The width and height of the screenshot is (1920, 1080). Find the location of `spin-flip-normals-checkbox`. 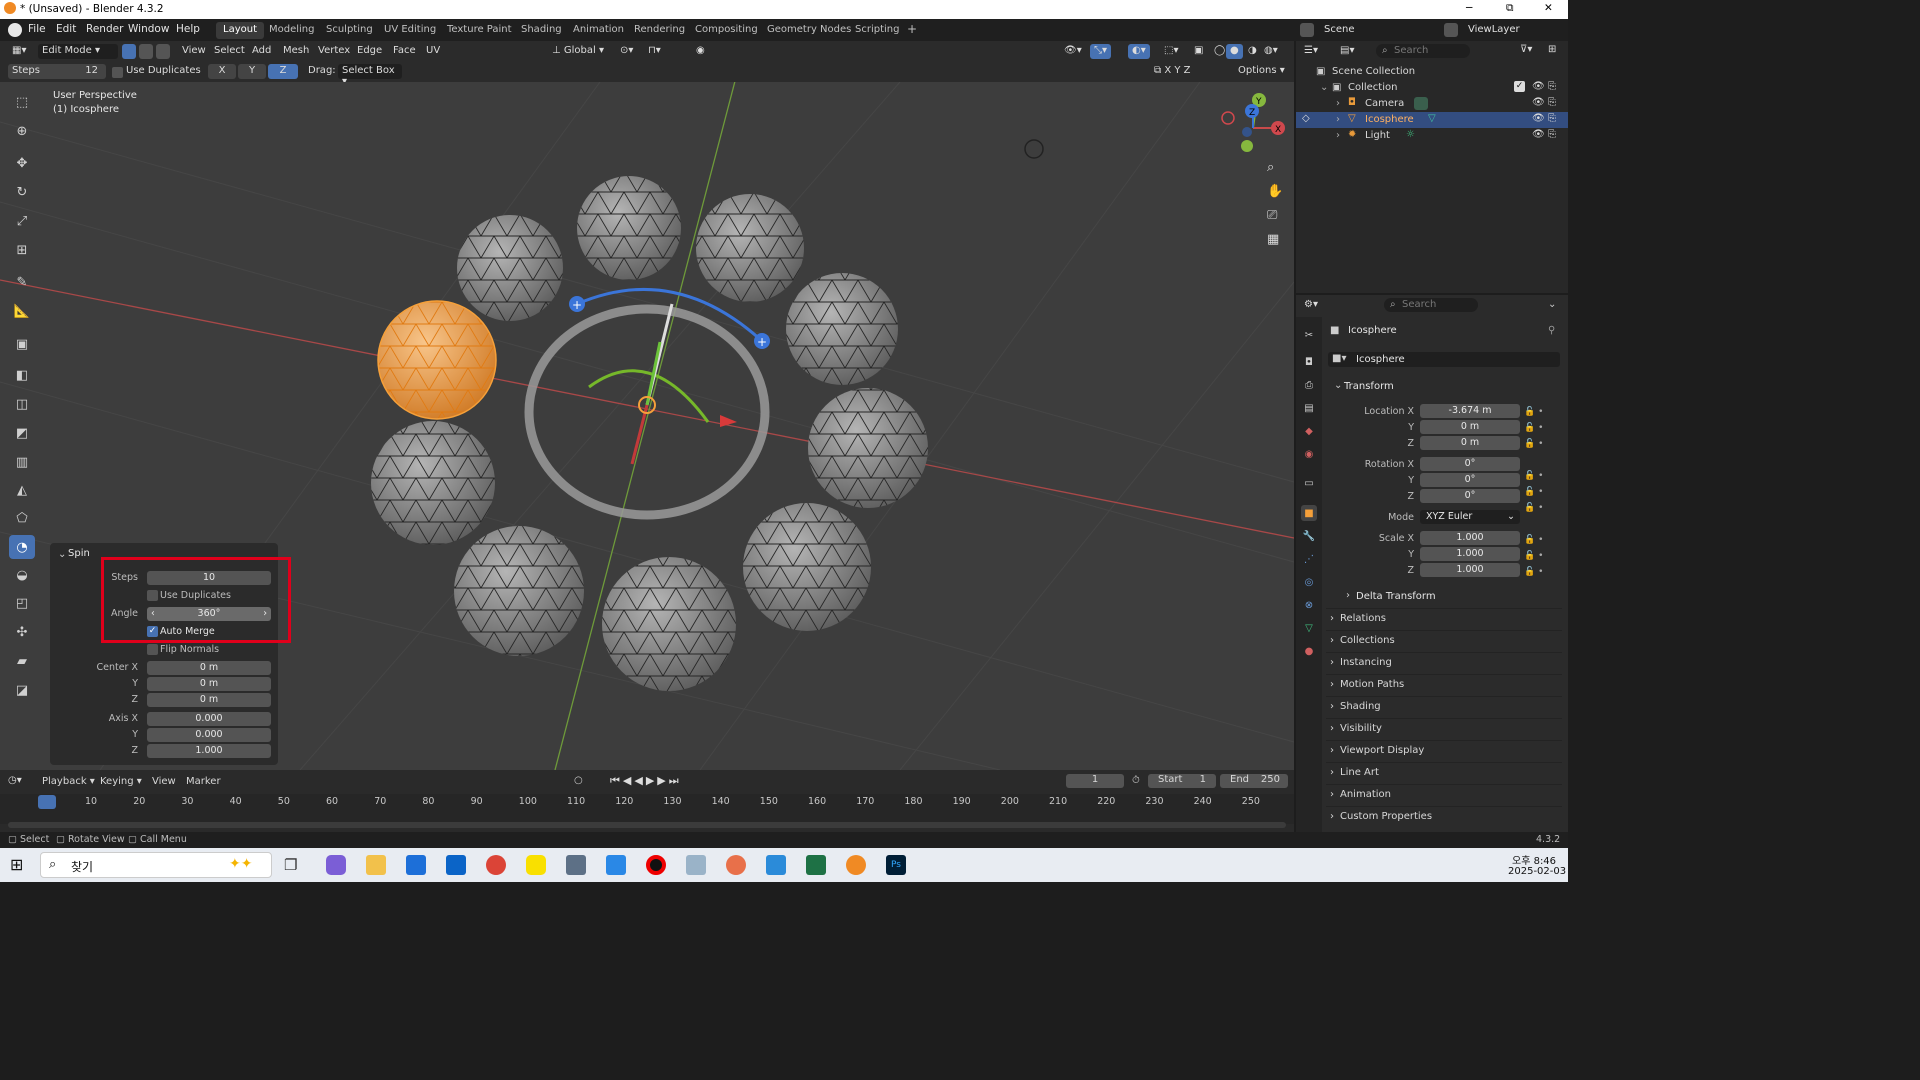

spin-flip-normals-checkbox is located at coordinates (152, 649).